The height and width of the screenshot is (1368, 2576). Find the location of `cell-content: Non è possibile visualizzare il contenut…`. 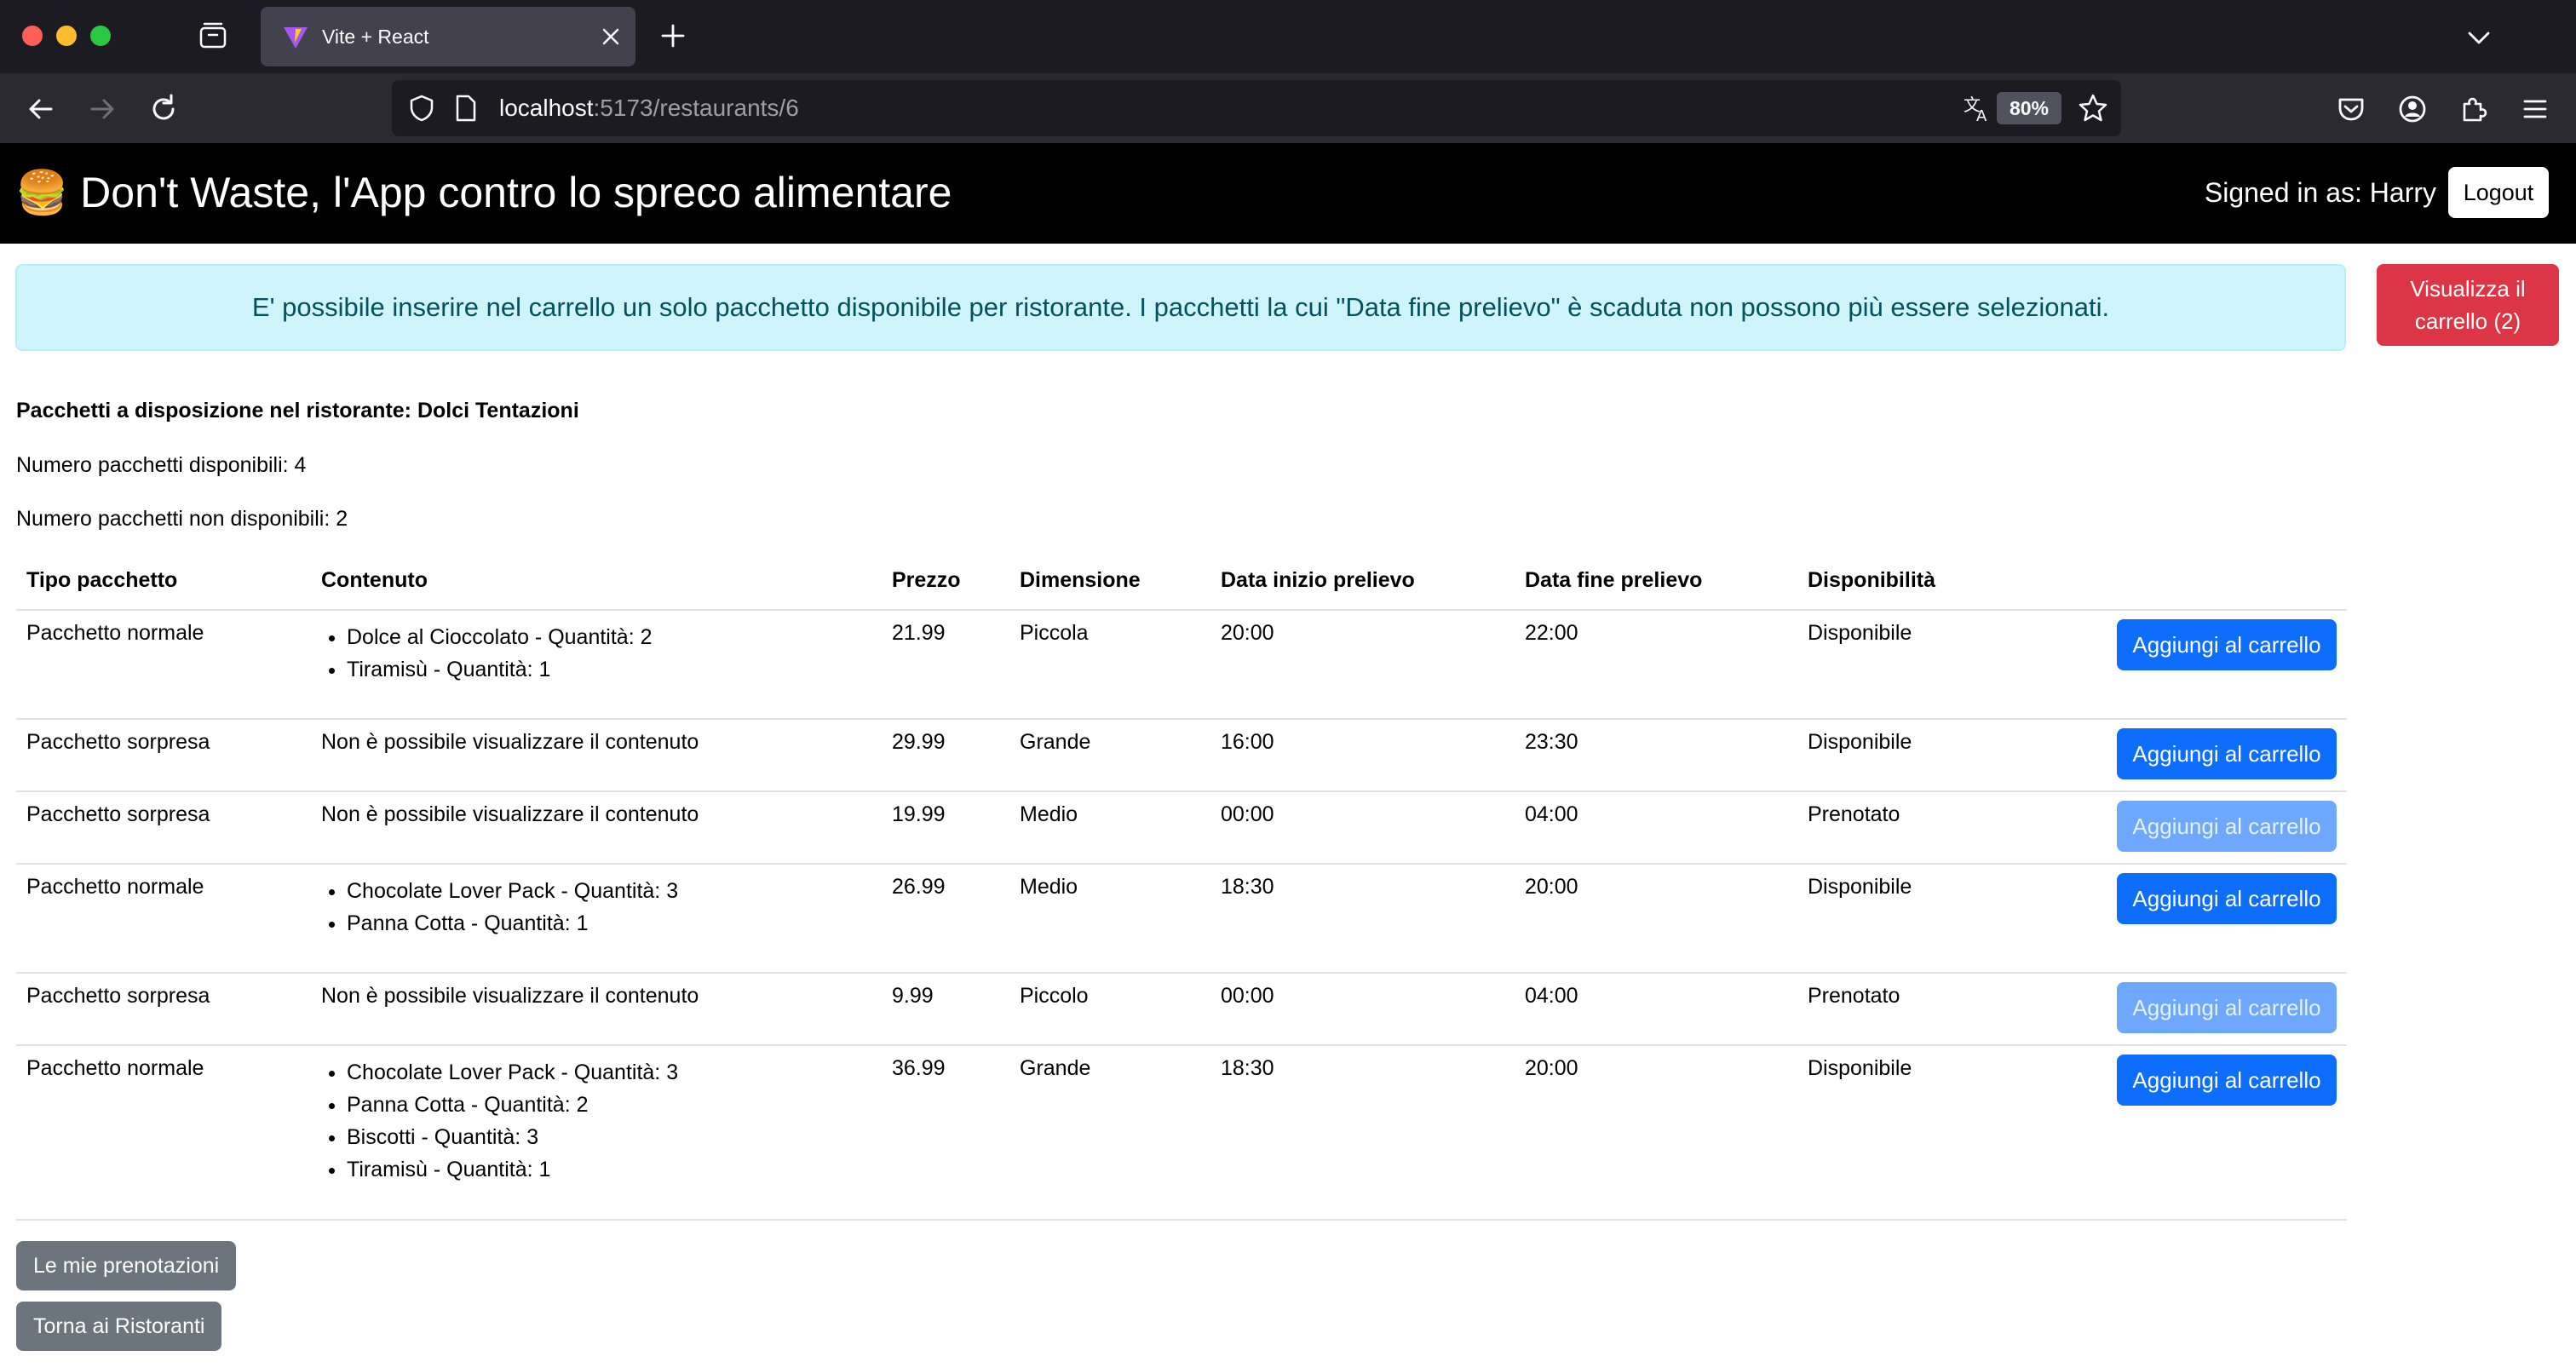

cell-content: Non è possibile visualizzare il contenut… is located at coordinates (596, 827).